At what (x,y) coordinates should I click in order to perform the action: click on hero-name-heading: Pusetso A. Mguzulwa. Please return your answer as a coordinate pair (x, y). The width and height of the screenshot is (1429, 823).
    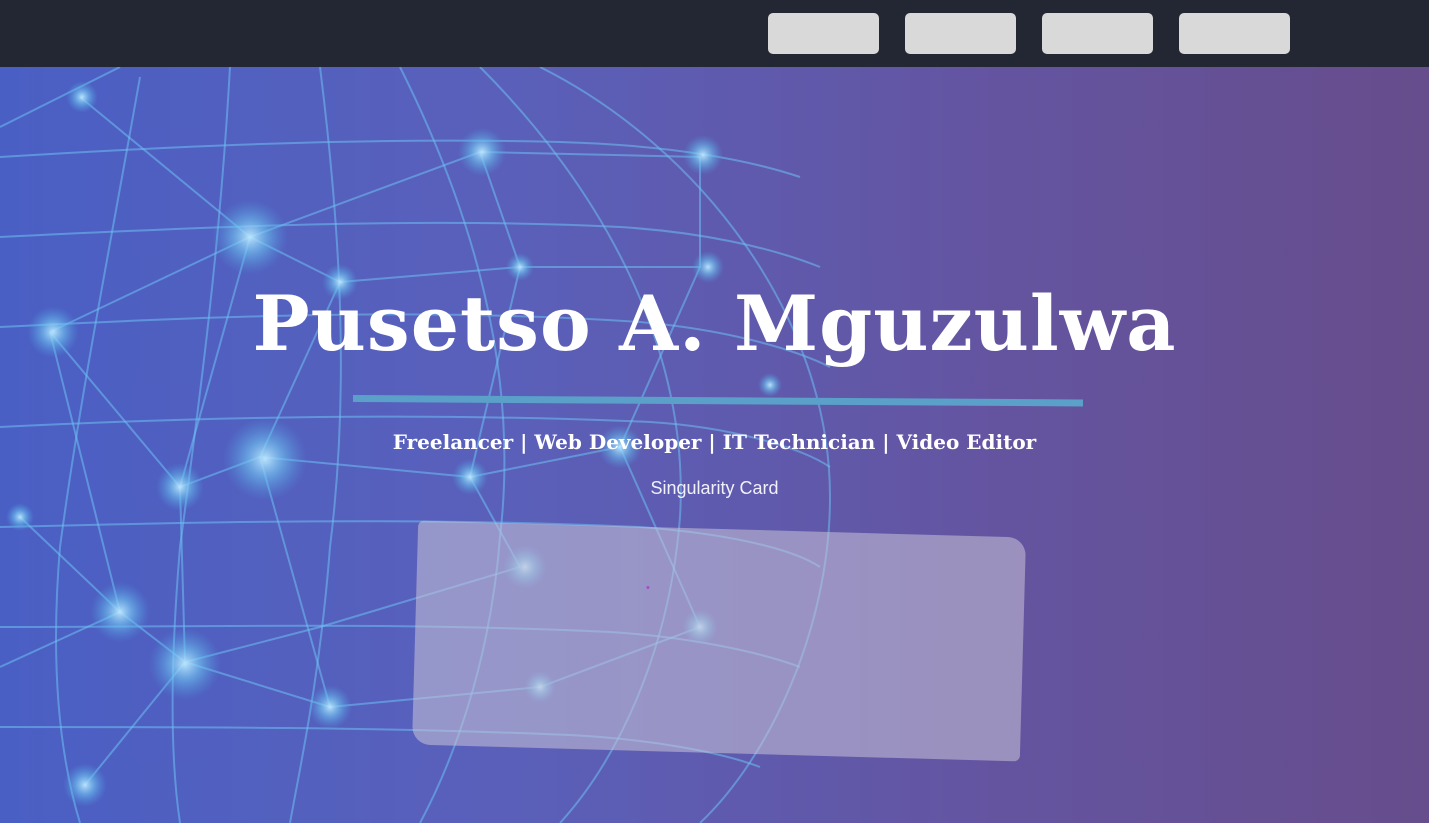
    Looking at the image, I should click on (714, 323).